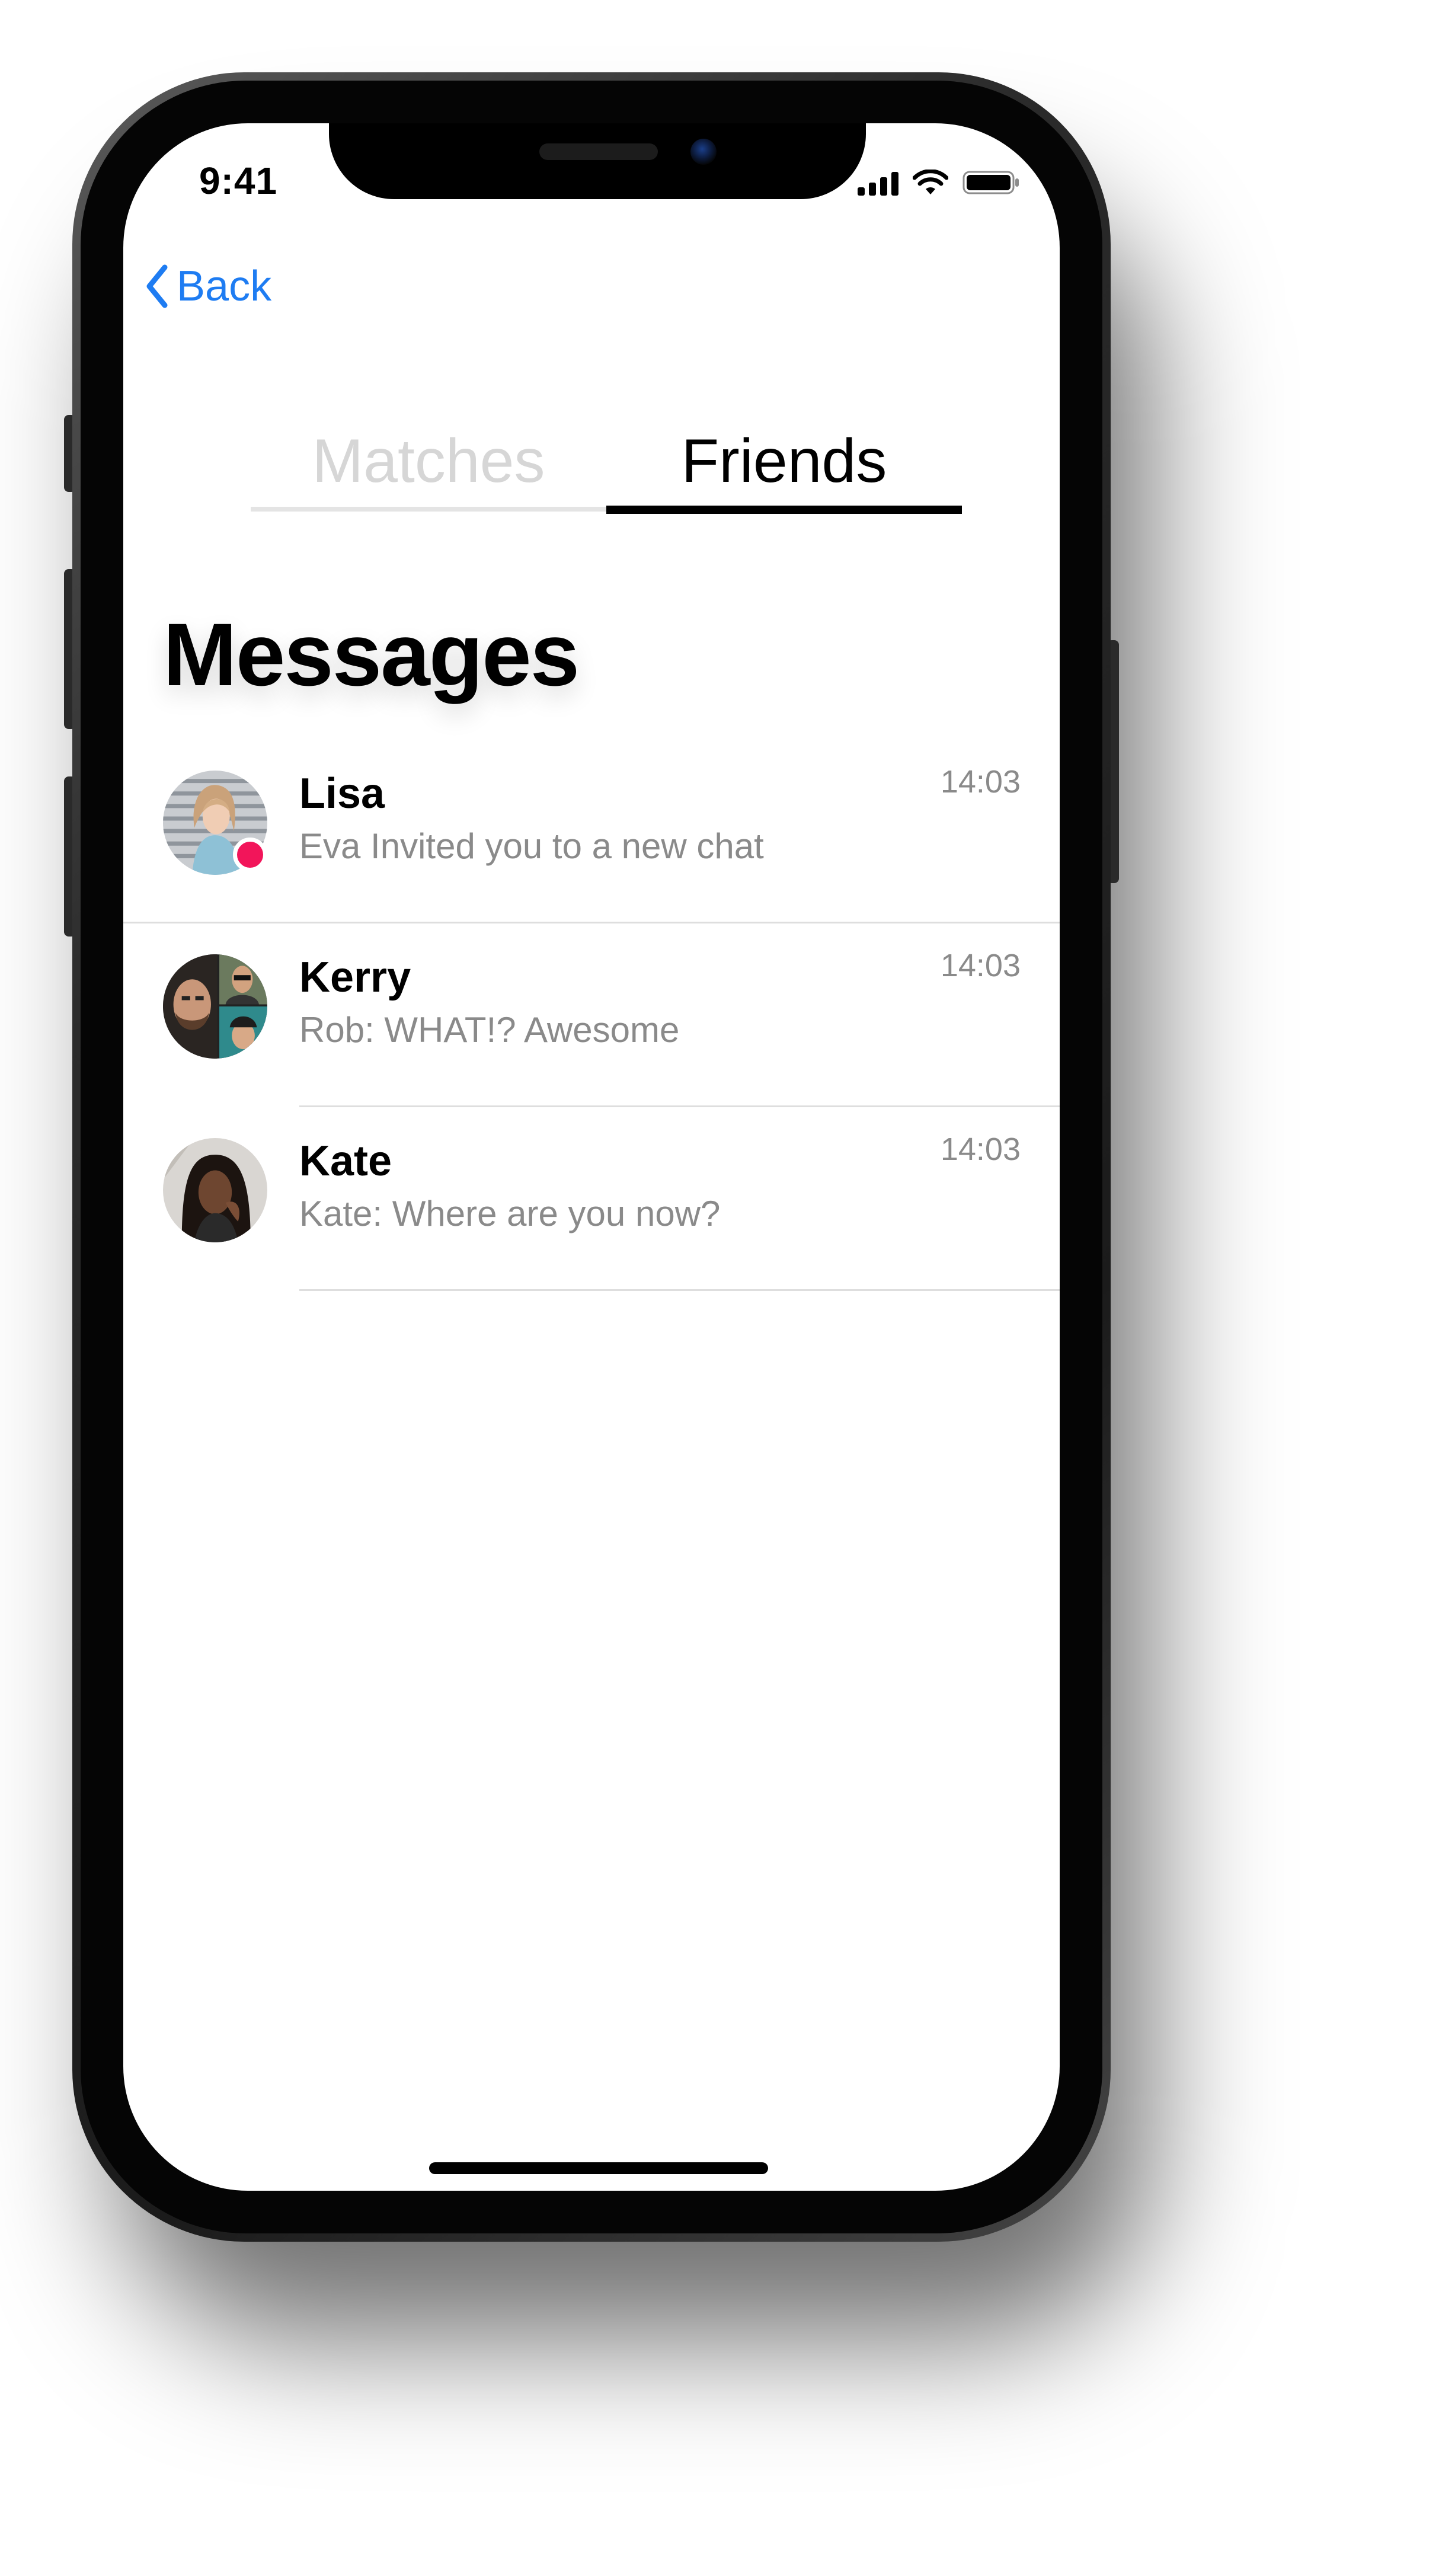  I want to click on avatar-kate, so click(215, 1190).